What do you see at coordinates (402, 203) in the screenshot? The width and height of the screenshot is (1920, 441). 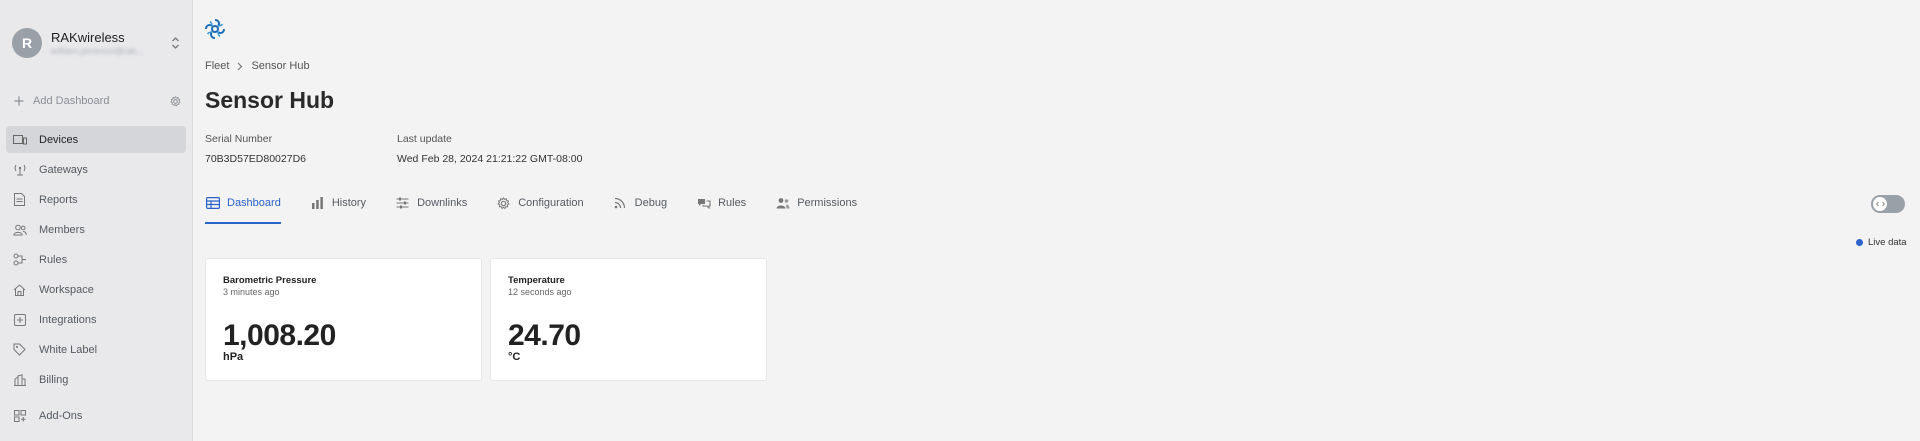 I see `sliders-icon` at bounding box center [402, 203].